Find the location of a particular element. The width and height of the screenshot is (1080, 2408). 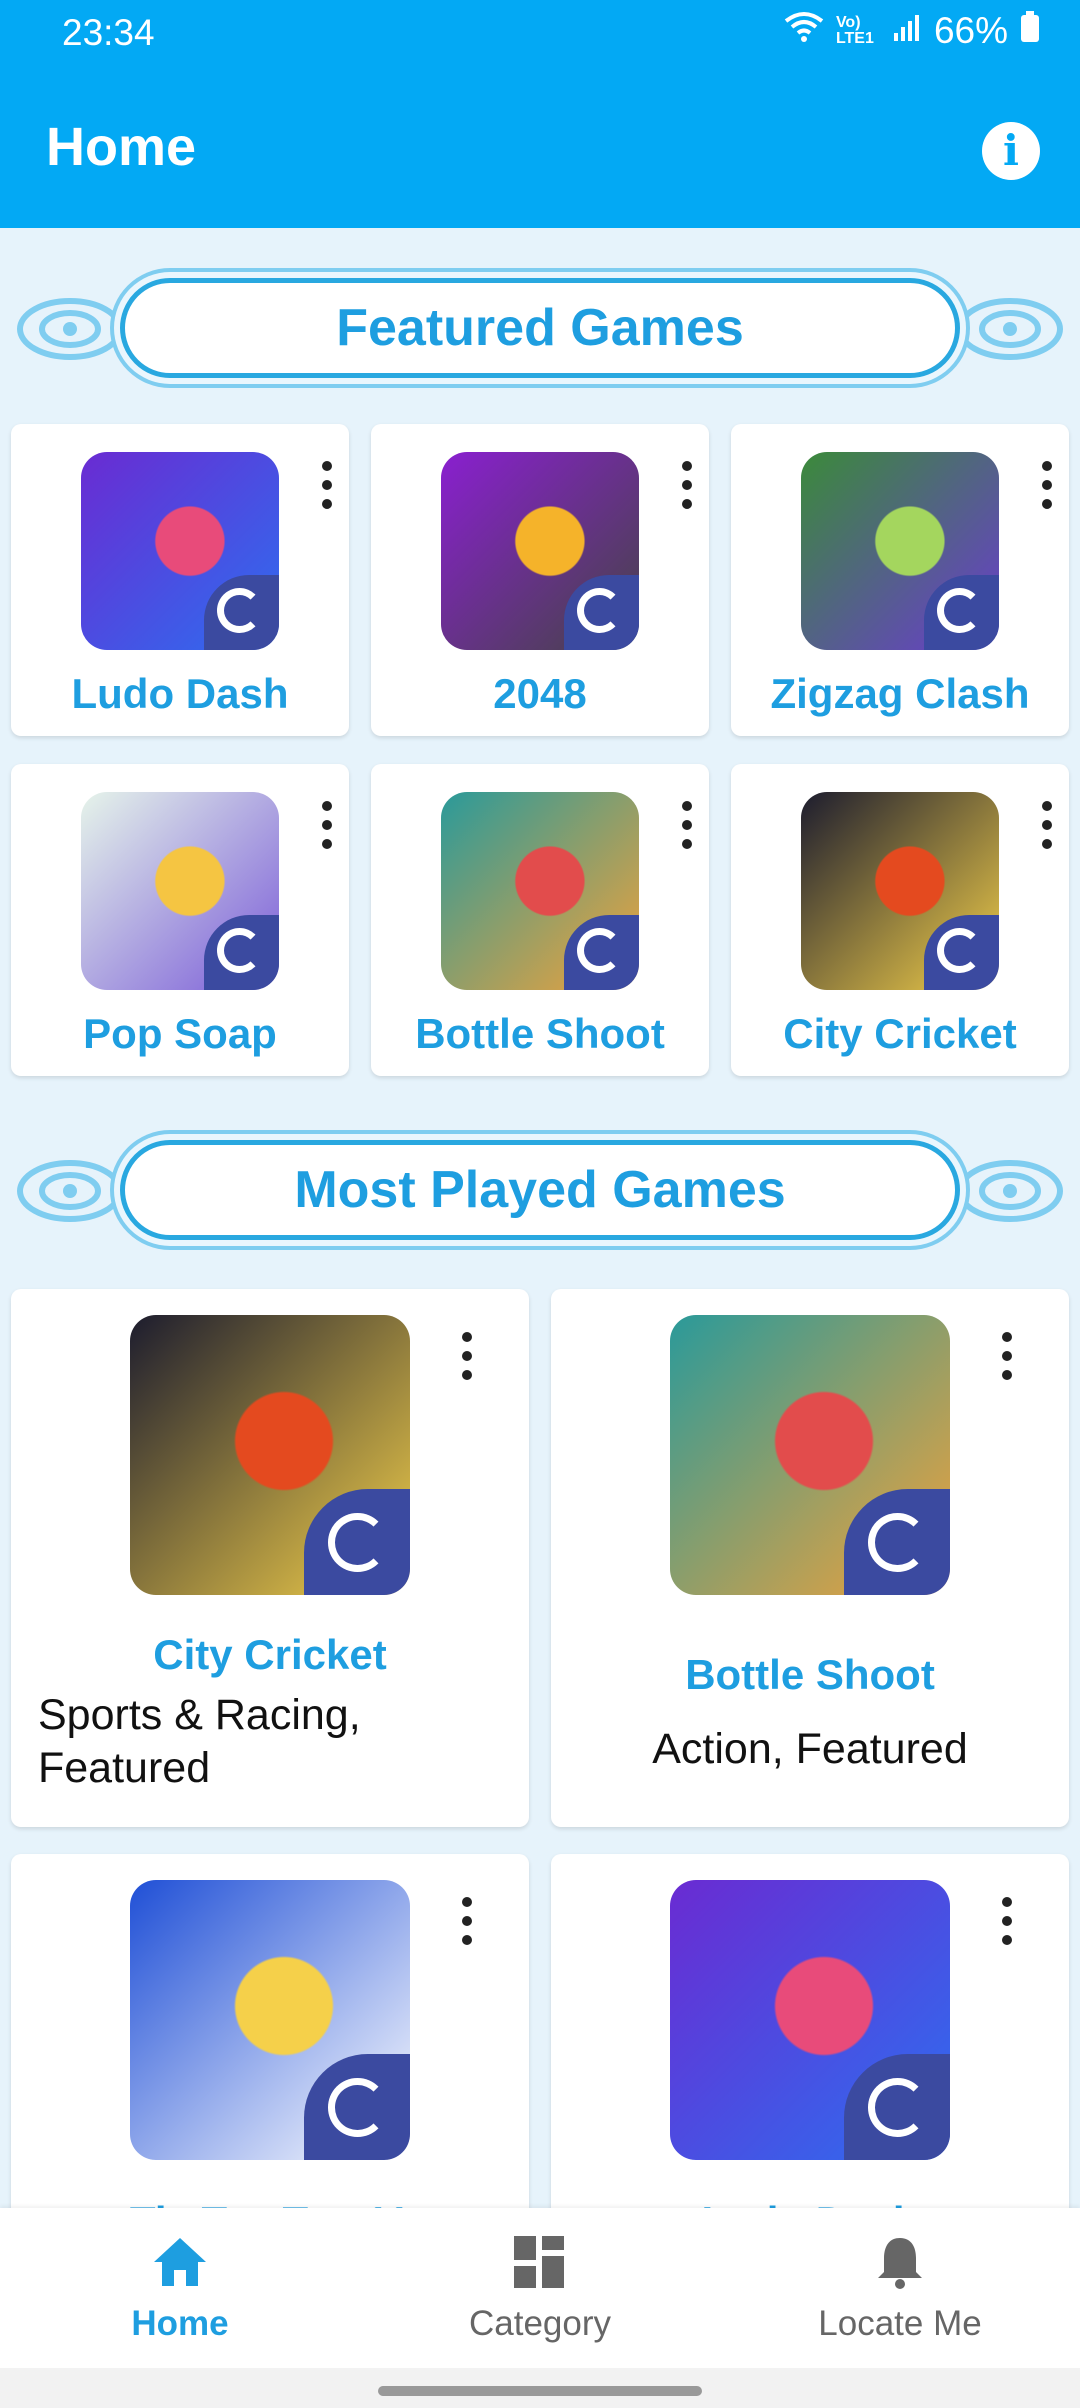

grid-icon is located at coordinates (539, 2262).